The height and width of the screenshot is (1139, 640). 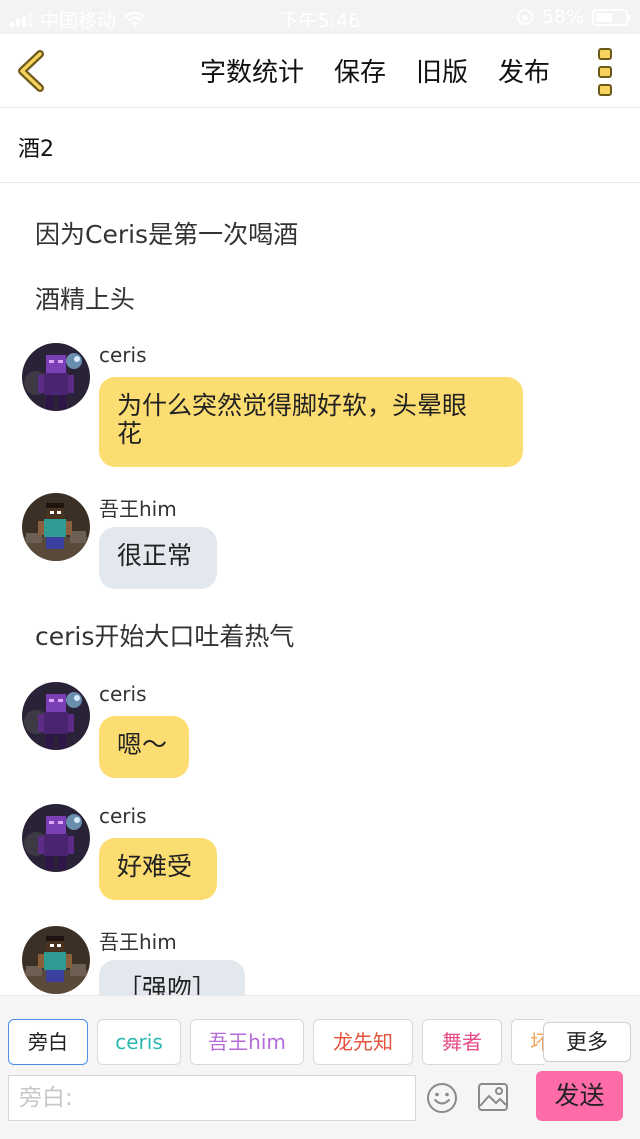 What do you see at coordinates (493, 1097) in the screenshot?
I see `image-icon` at bounding box center [493, 1097].